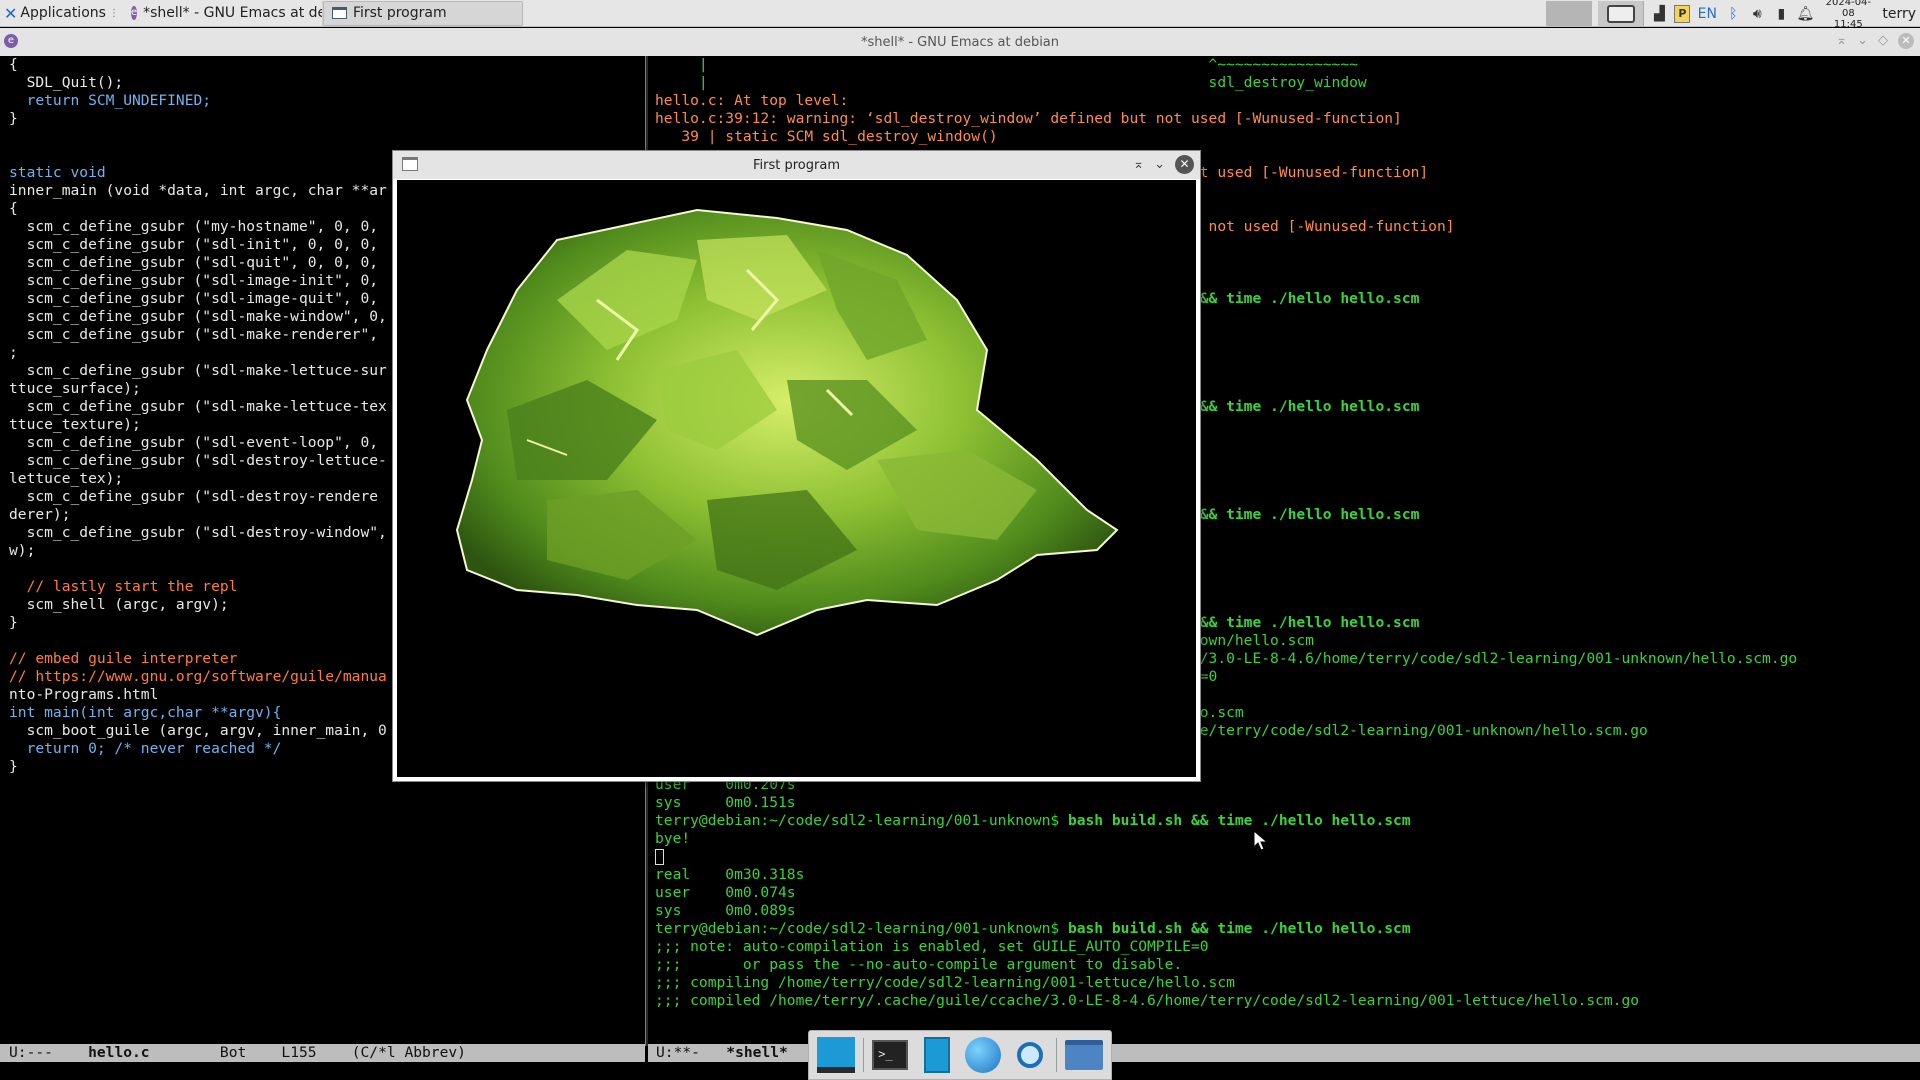  Describe the element at coordinates (1883, 41) in the screenshot. I see `stick-icon: ◇` at that location.